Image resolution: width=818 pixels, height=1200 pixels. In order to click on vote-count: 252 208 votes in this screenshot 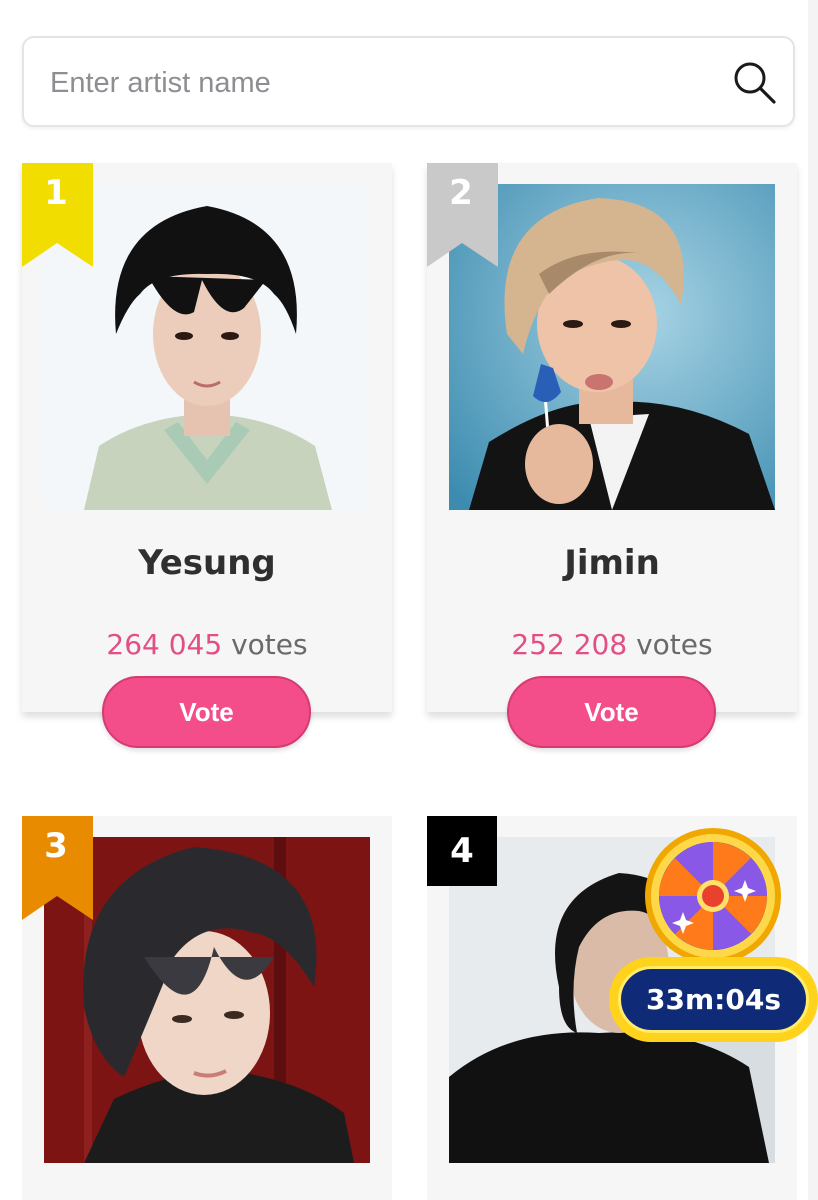, I will do `click(612, 644)`.